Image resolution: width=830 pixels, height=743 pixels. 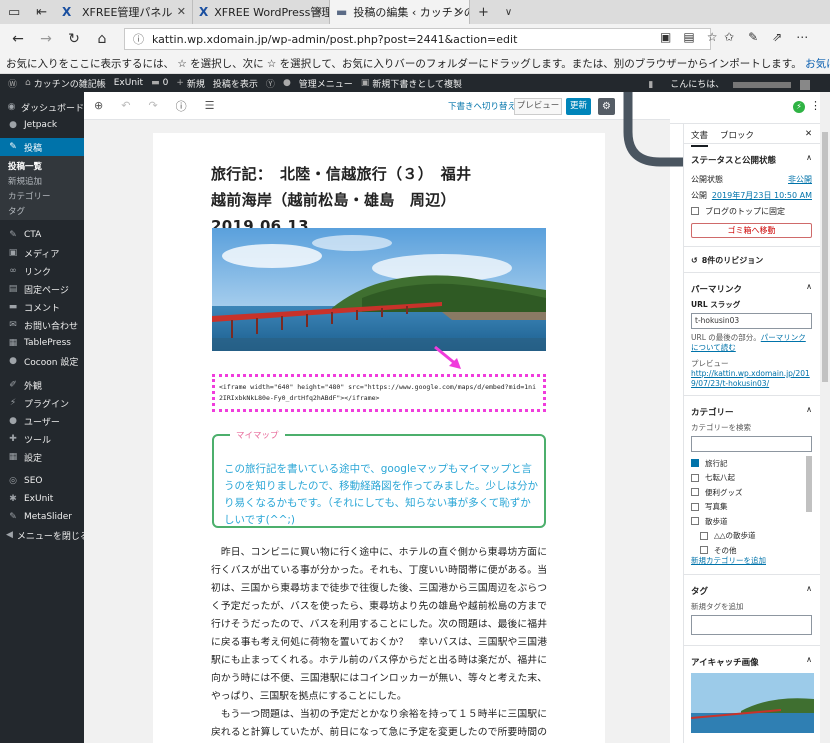 I want to click on category-item: 七転八起, so click(x=751, y=478).